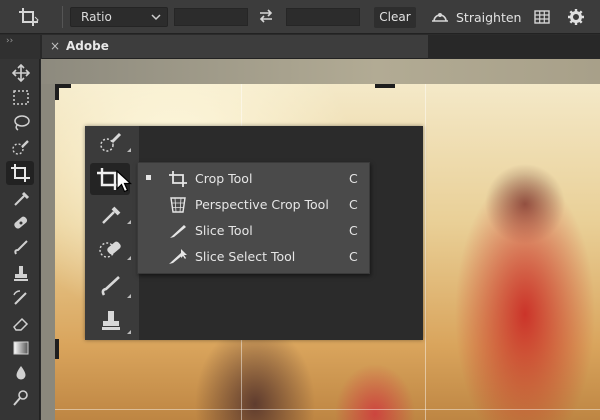 The height and width of the screenshot is (420, 600). What do you see at coordinates (178, 231) in the screenshot?
I see `slice-icon` at bounding box center [178, 231].